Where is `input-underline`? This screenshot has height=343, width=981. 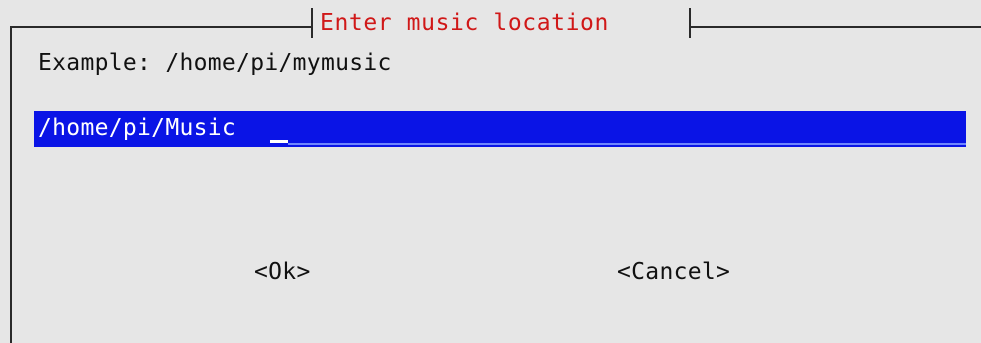 input-underline is located at coordinates (627, 144).